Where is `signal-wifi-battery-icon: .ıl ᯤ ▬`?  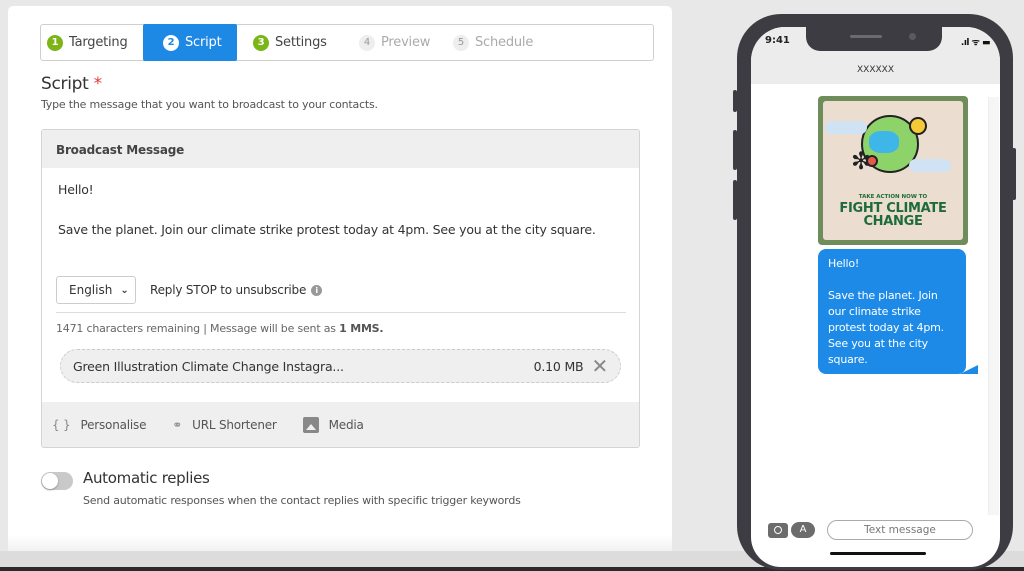 signal-wifi-battery-icon: .ıl ᯤ ▬ is located at coordinates (975, 43).